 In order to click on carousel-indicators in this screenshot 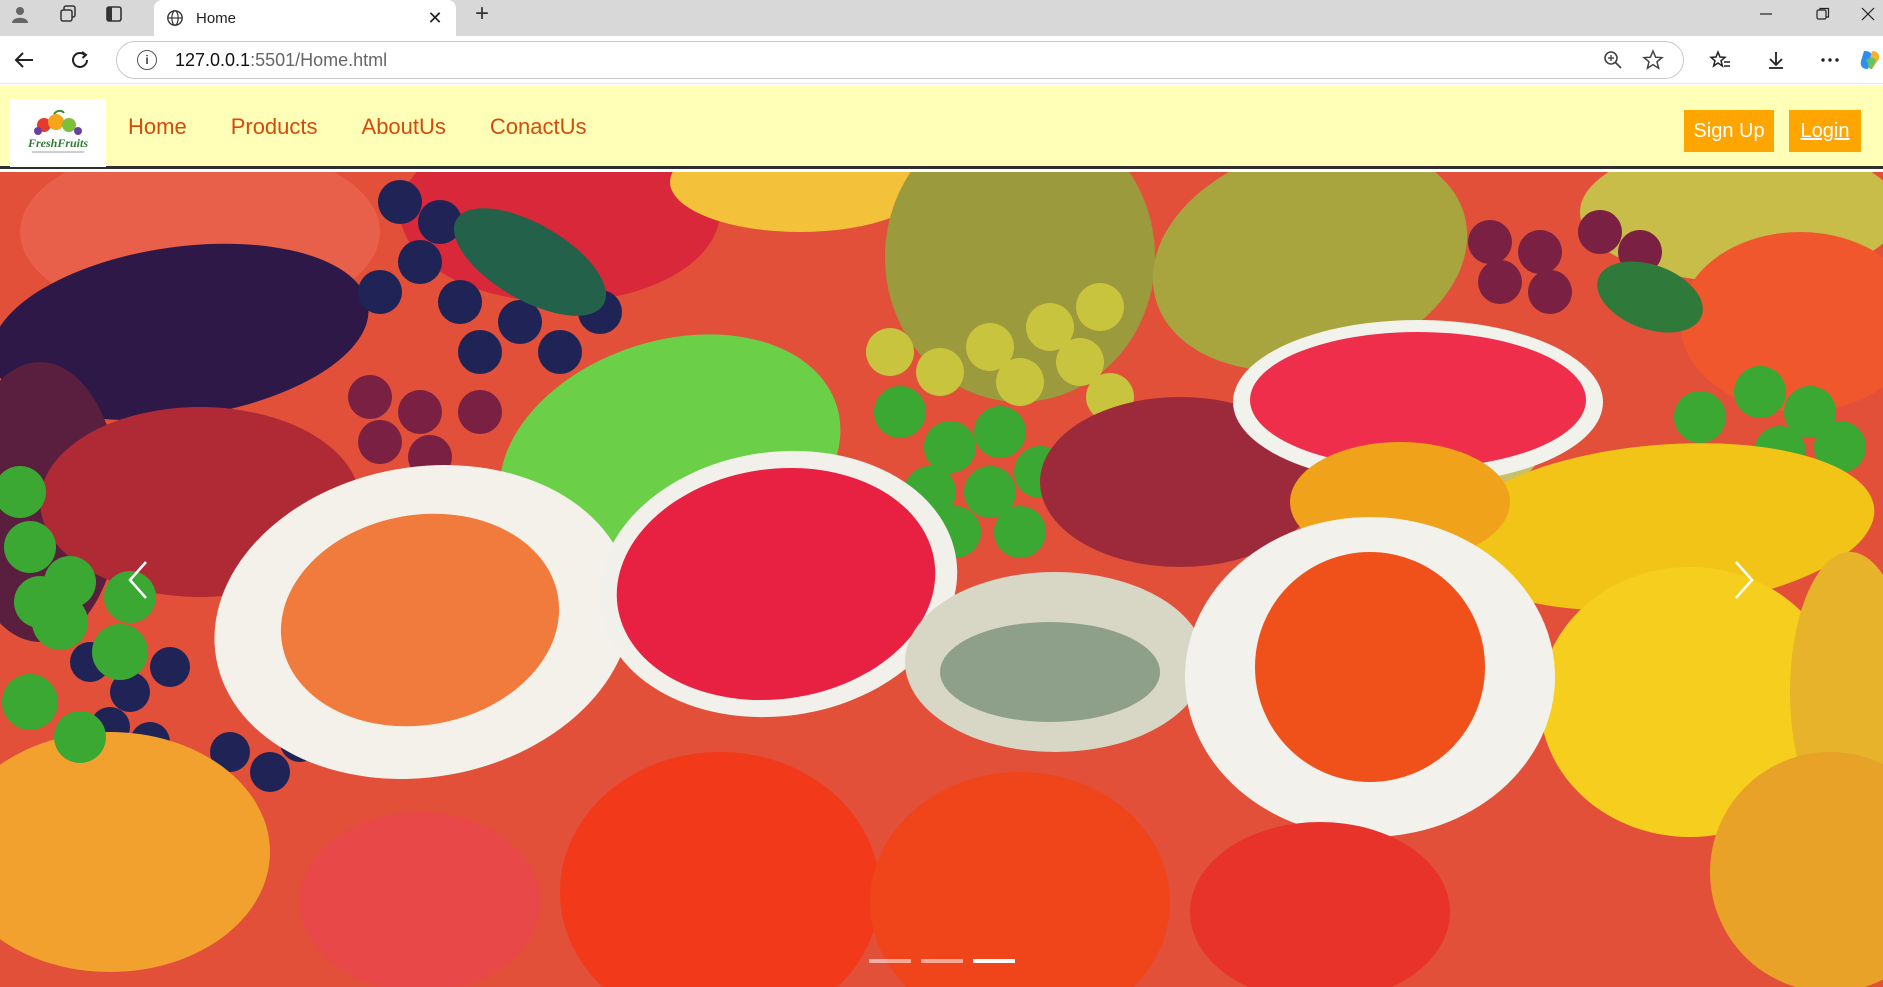, I will do `click(941, 961)`.